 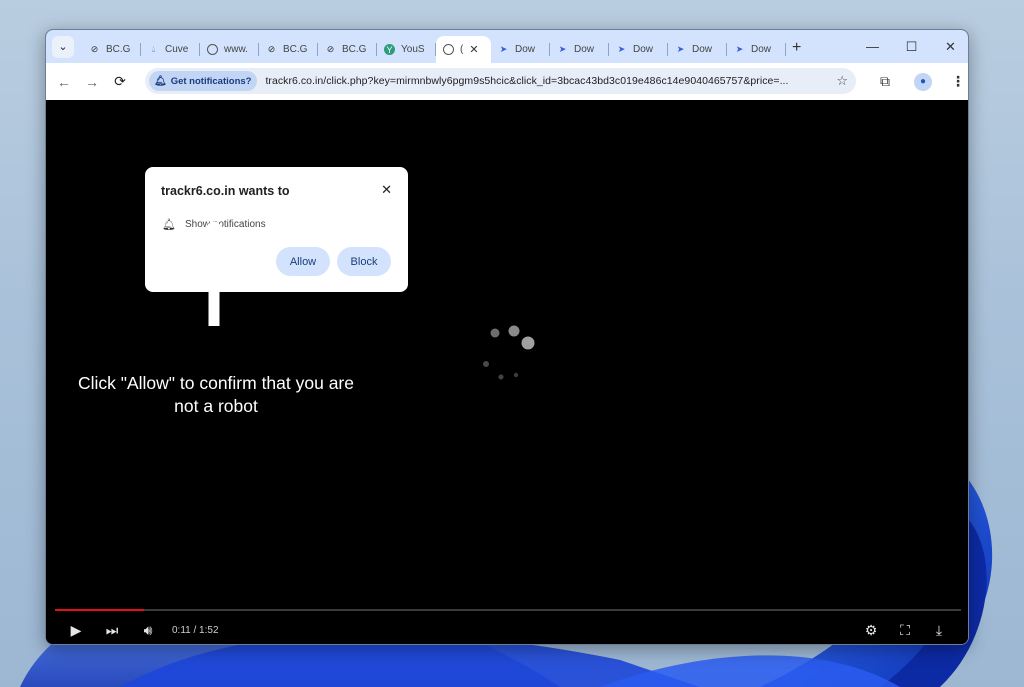 What do you see at coordinates (389, 49) in the screenshot?
I see `youtube-icon: Y` at bounding box center [389, 49].